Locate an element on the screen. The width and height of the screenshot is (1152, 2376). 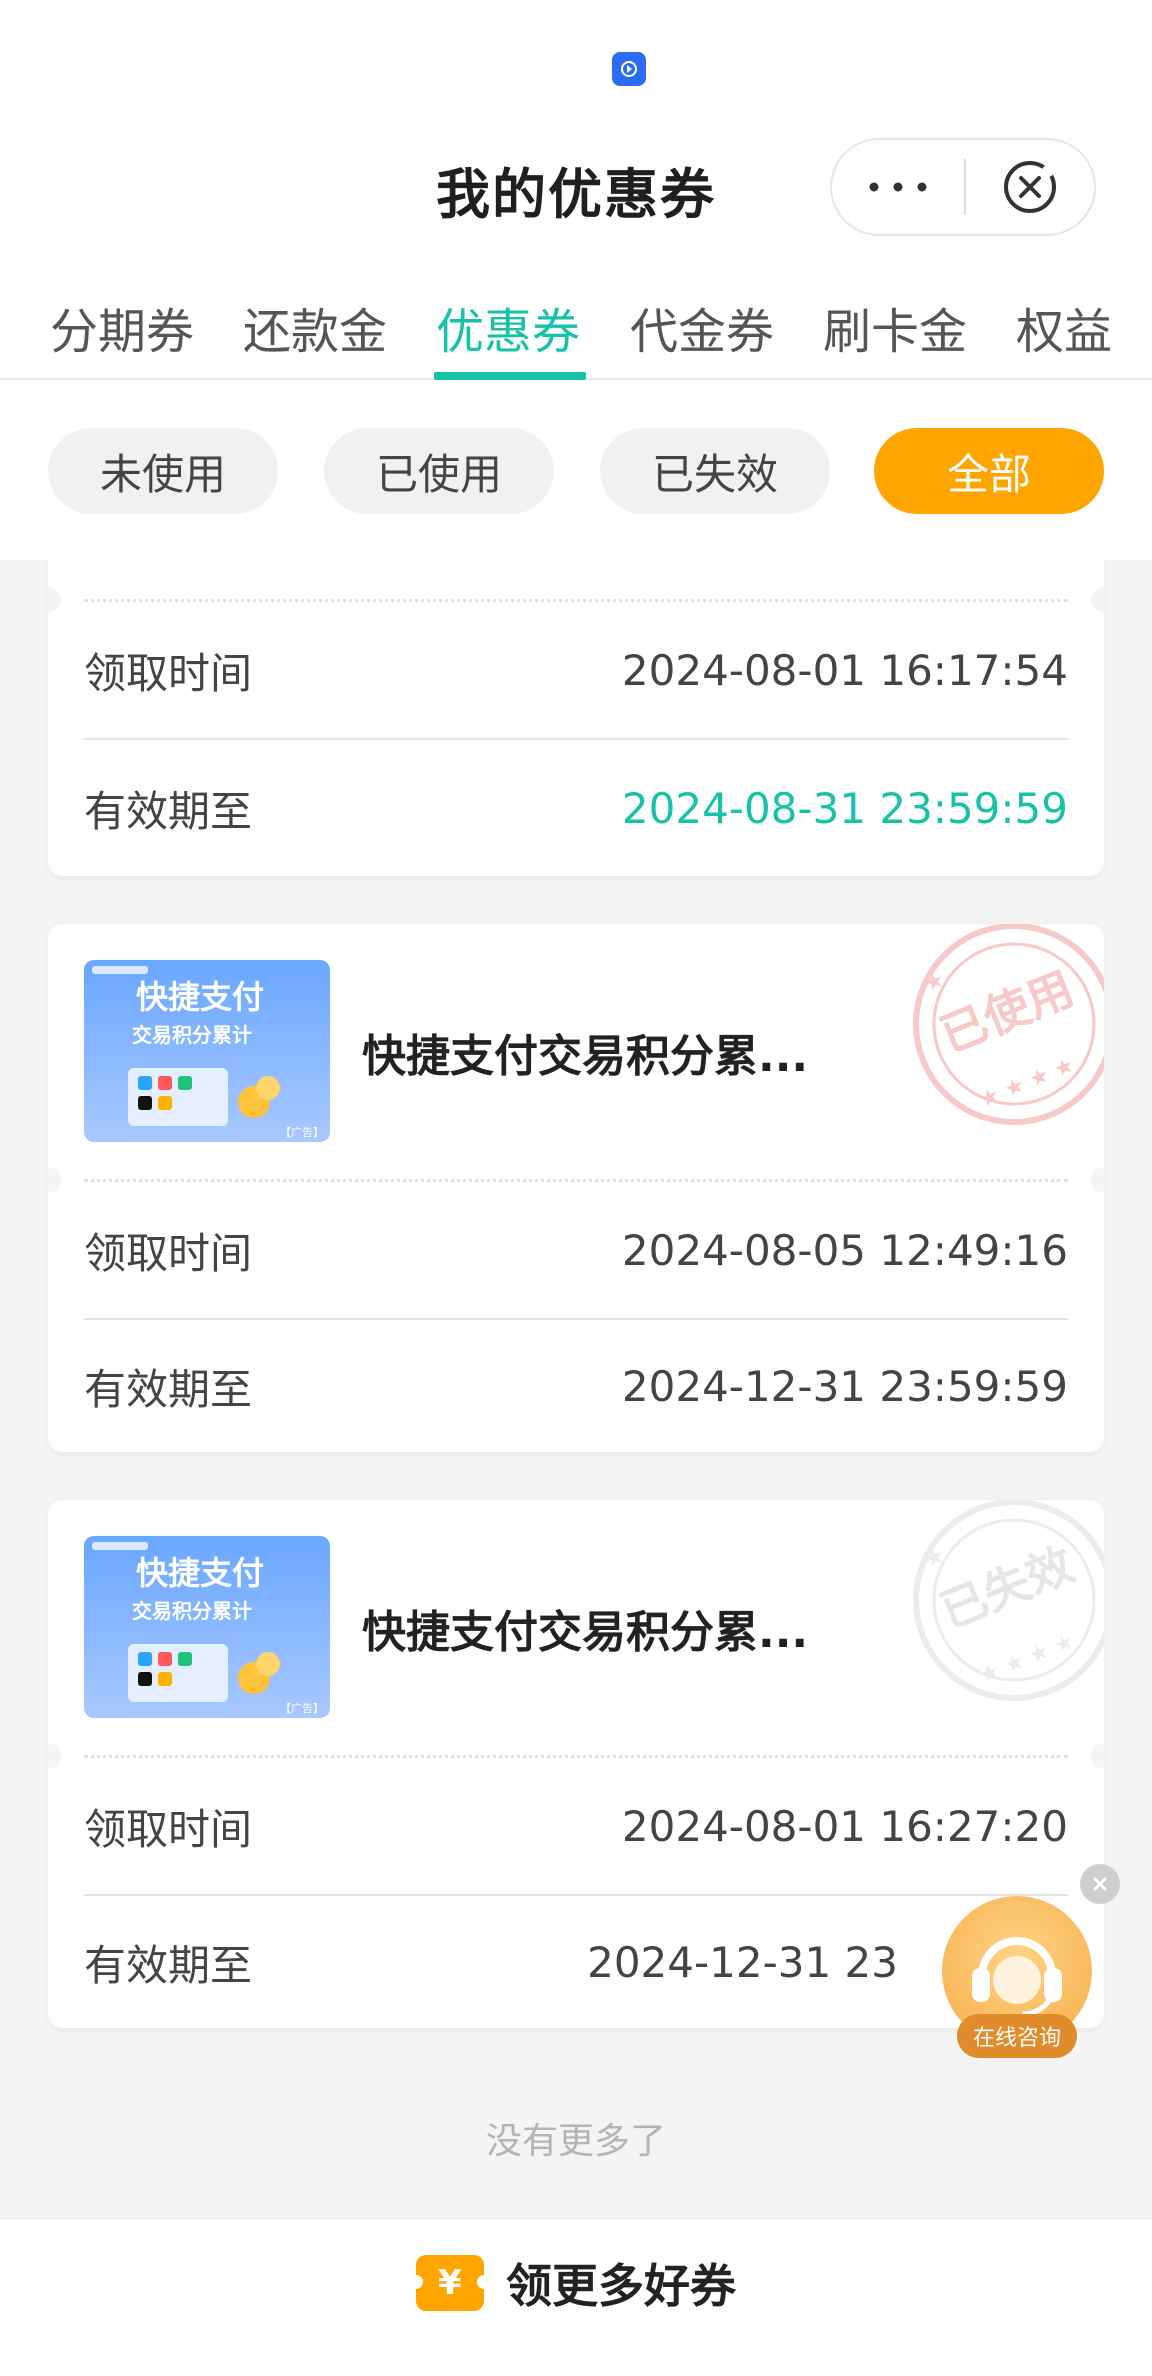
more-button is located at coordinates (898, 187).